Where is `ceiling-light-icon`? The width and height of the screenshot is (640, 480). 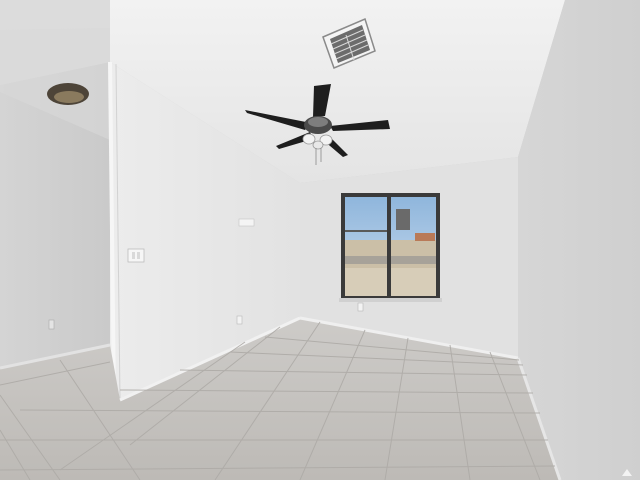 ceiling-light-icon is located at coordinates (68, 94).